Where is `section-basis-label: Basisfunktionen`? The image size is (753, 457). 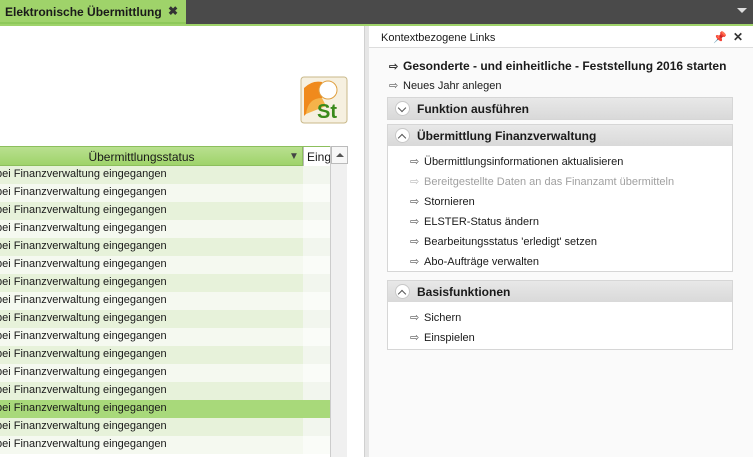
section-basis-label: Basisfunktionen is located at coordinates (464, 292).